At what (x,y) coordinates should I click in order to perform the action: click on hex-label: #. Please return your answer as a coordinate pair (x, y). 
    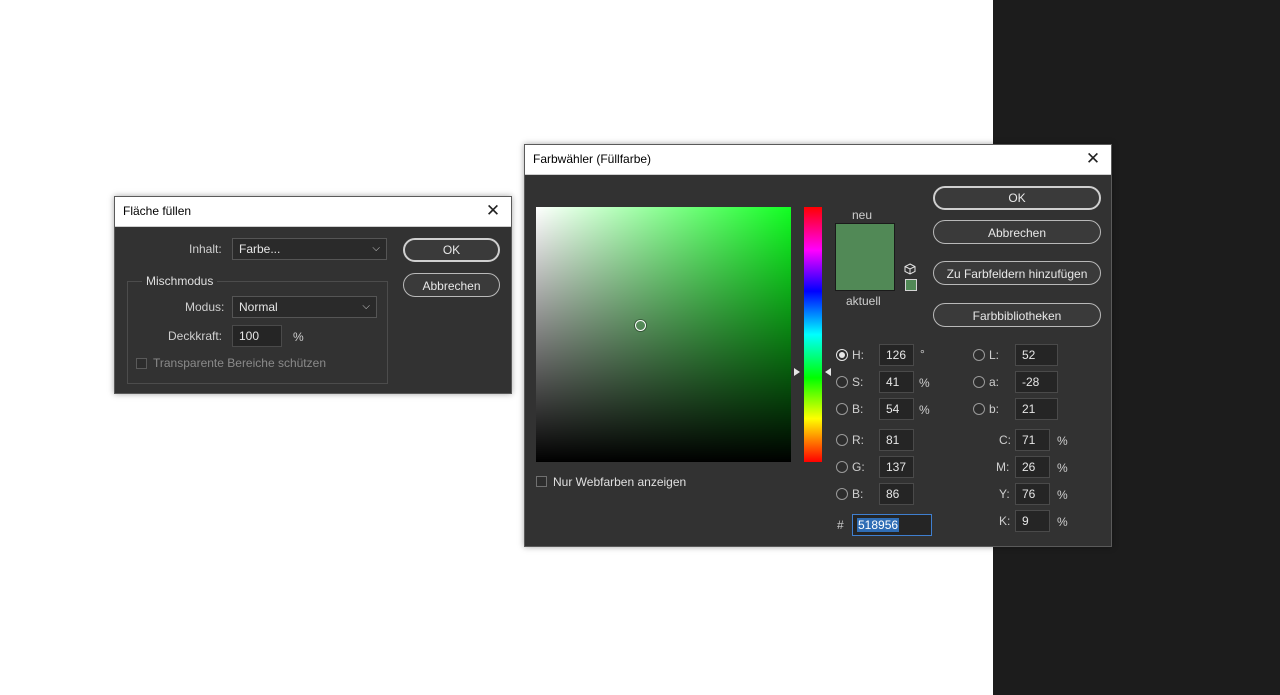
    Looking at the image, I should click on (840, 525).